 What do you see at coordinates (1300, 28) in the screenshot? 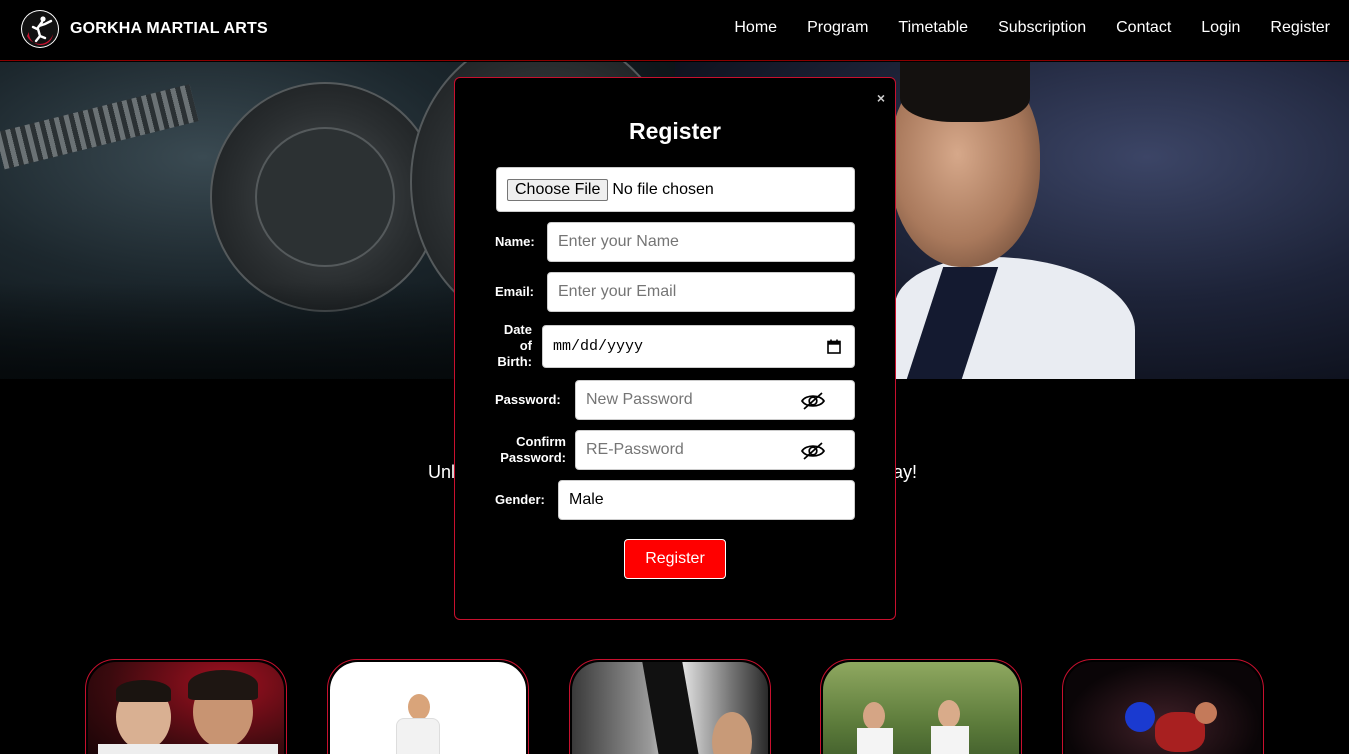
I see `nav-register: Register` at bounding box center [1300, 28].